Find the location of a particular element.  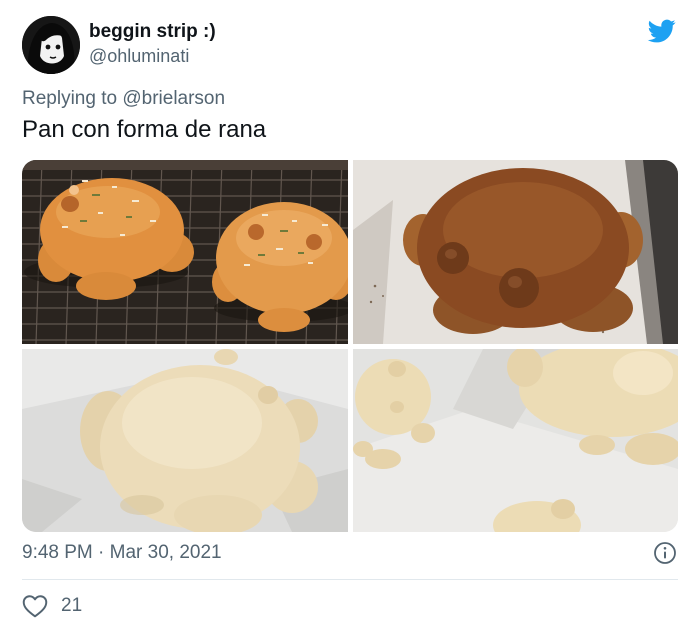

info-icon is located at coordinates (665, 553).